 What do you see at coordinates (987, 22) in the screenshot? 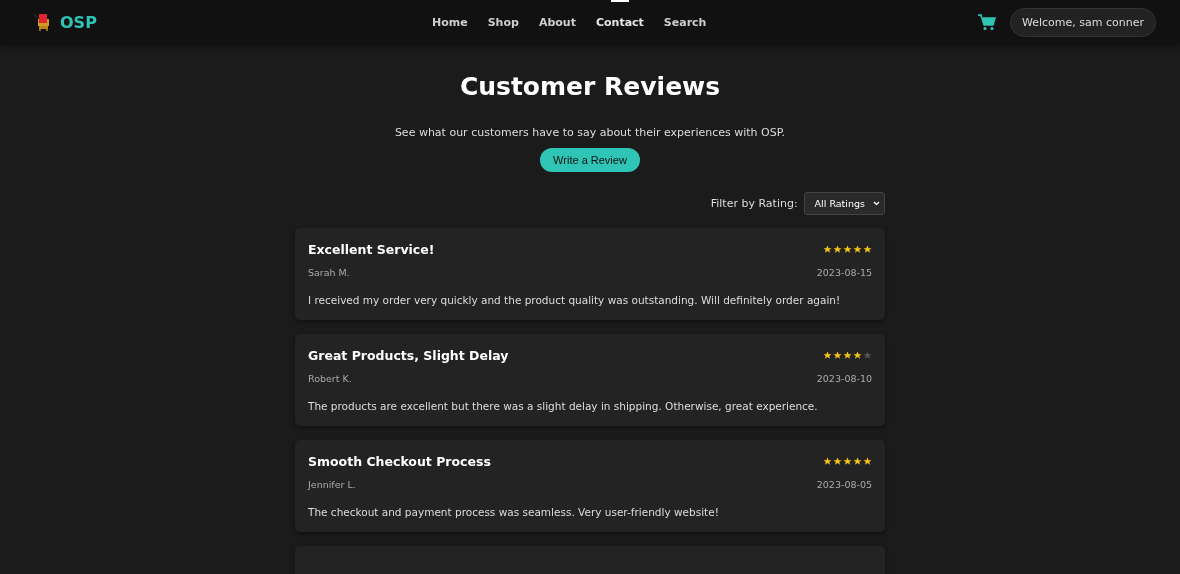
I see `cart-icon` at bounding box center [987, 22].